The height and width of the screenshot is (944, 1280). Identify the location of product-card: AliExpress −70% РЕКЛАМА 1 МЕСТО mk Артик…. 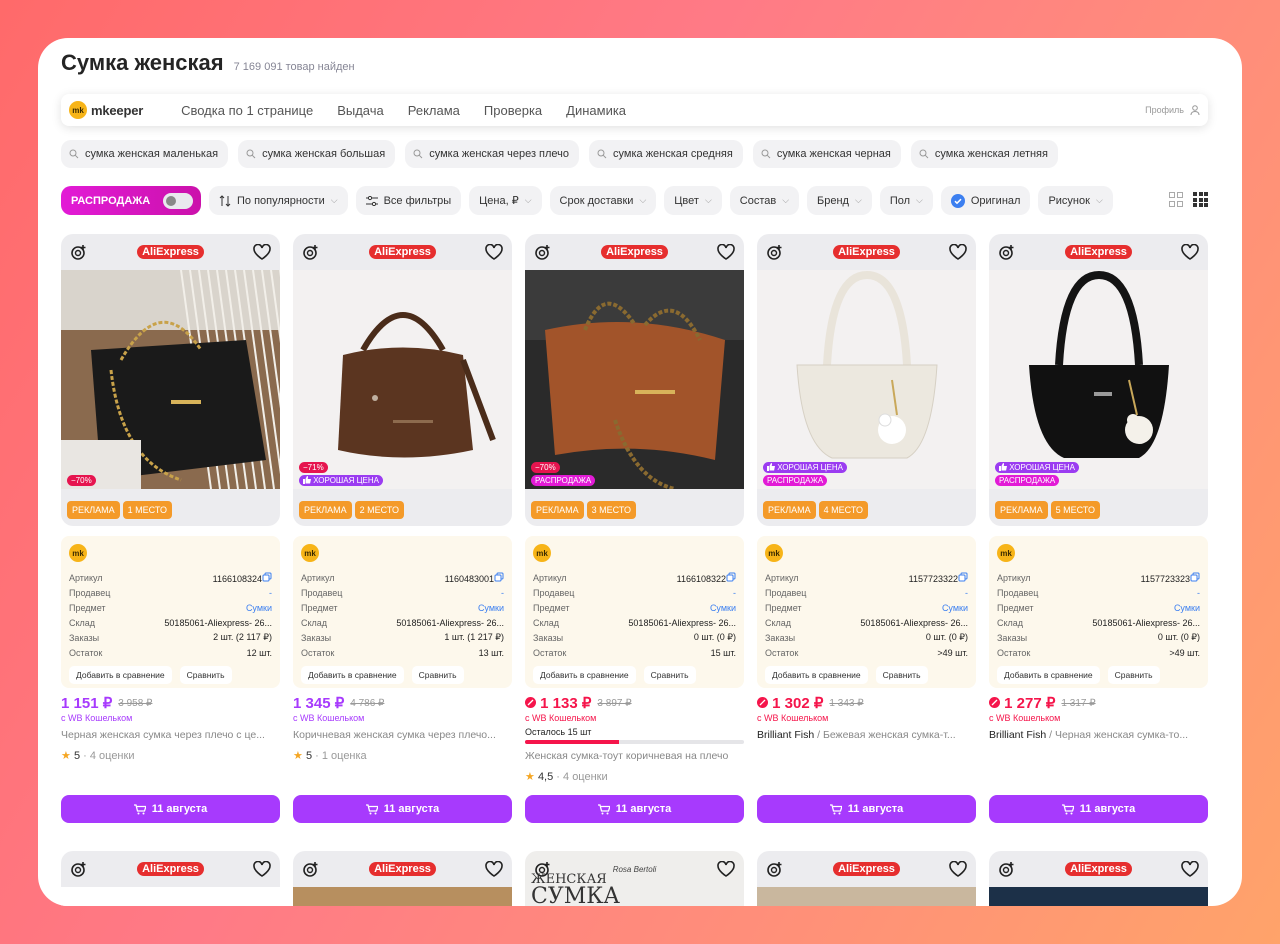
(170, 498).